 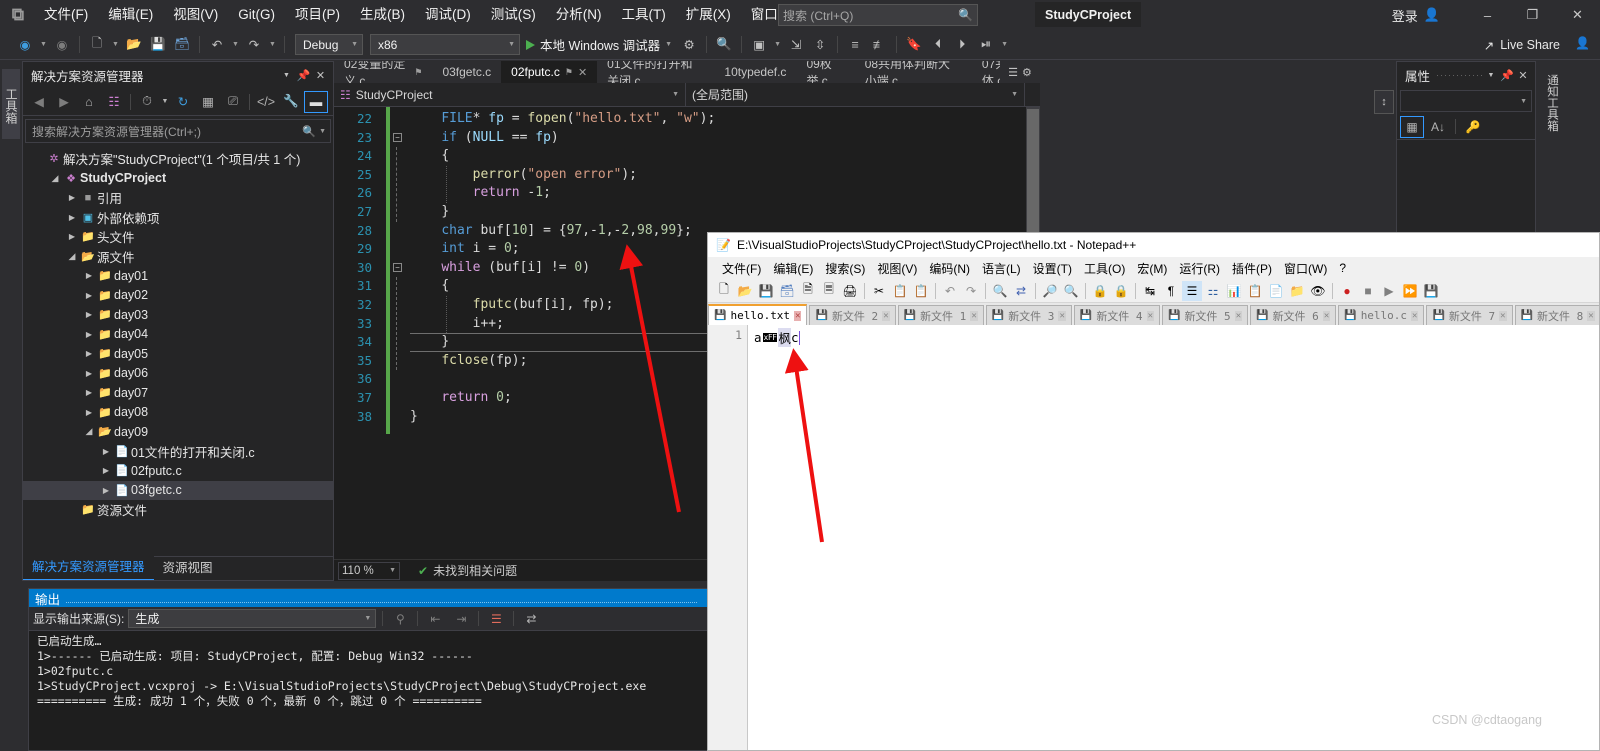 I want to click on pin-icon: ⚑, so click(x=418, y=72).